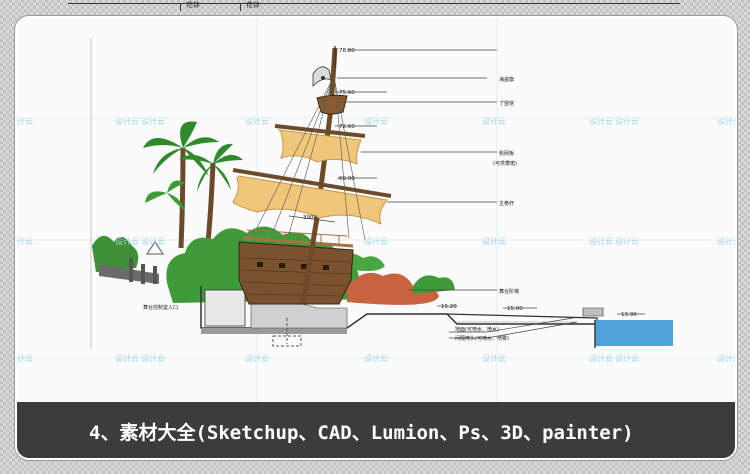  What do you see at coordinates (347, 93) in the screenshot?
I see `elevation-label: 75.60` at bounding box center [347, 93].